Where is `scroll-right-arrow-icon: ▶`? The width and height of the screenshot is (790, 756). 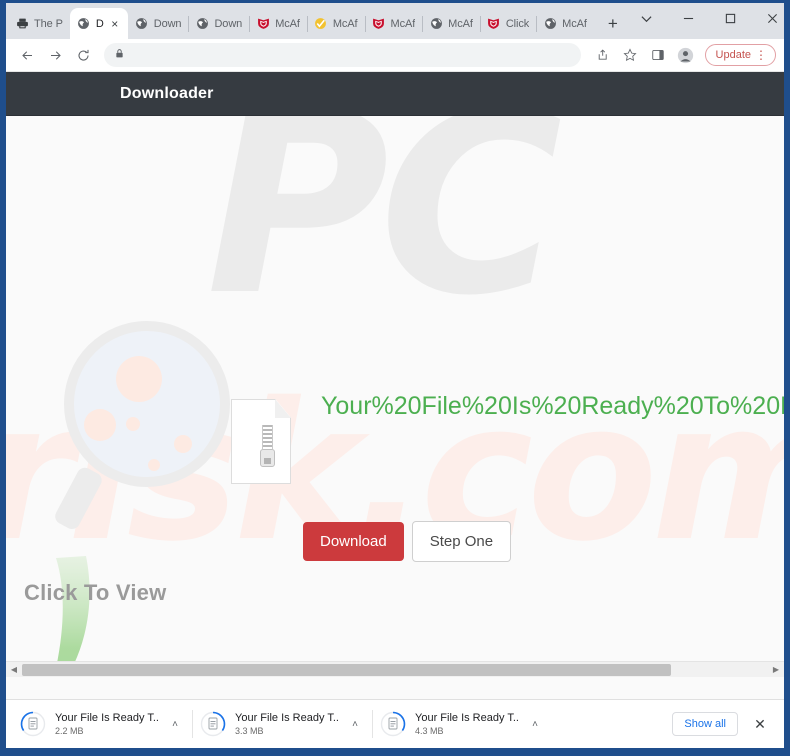
scroll-right-arrow-icon: ▶ is located at coordinates (776, 670).